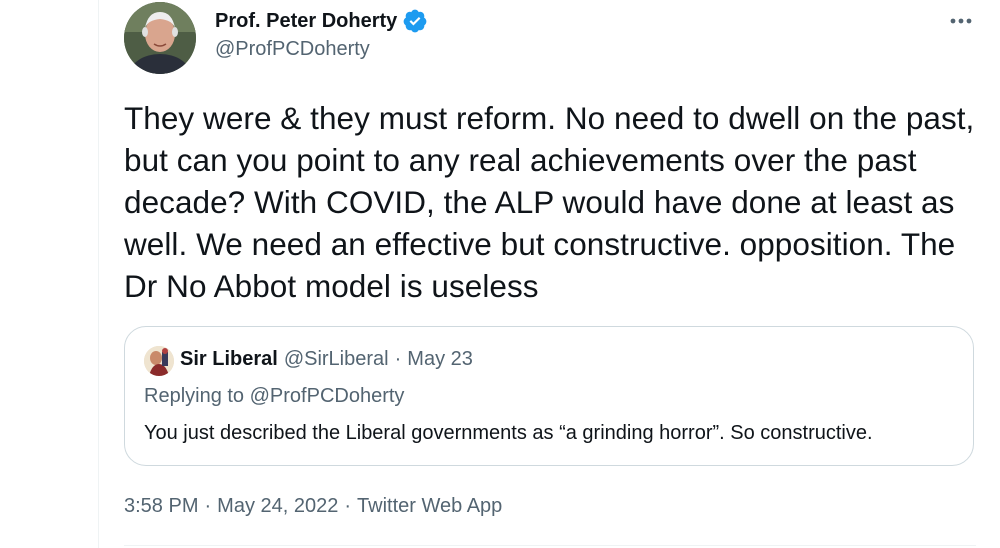  What do you see at coordinates (336, 359) in the screenshot?
I see `quoted-author-handle: @SirLiberal` at bounding box center [336, 359].